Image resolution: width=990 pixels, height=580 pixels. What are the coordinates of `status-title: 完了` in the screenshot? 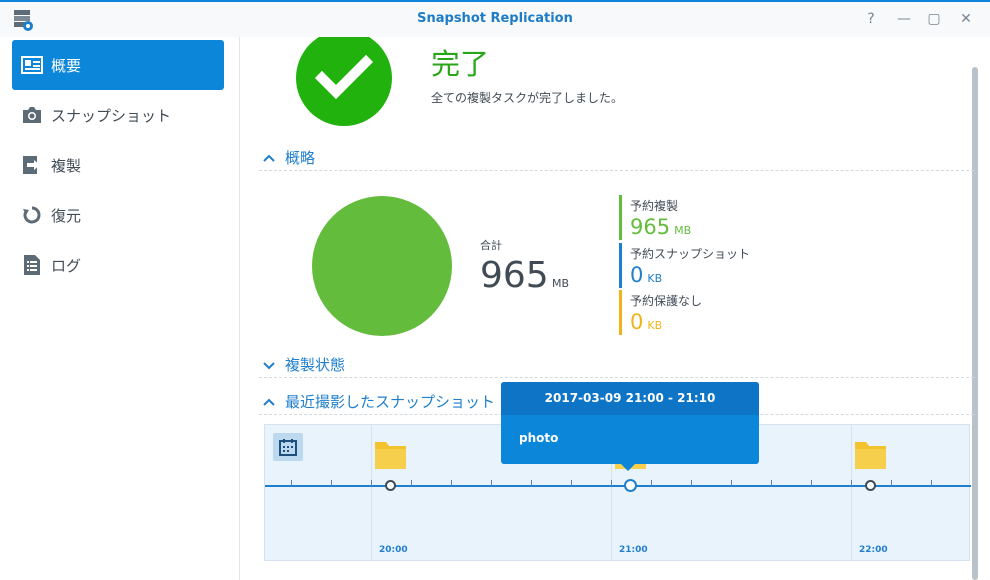 It's located at (460, 64).